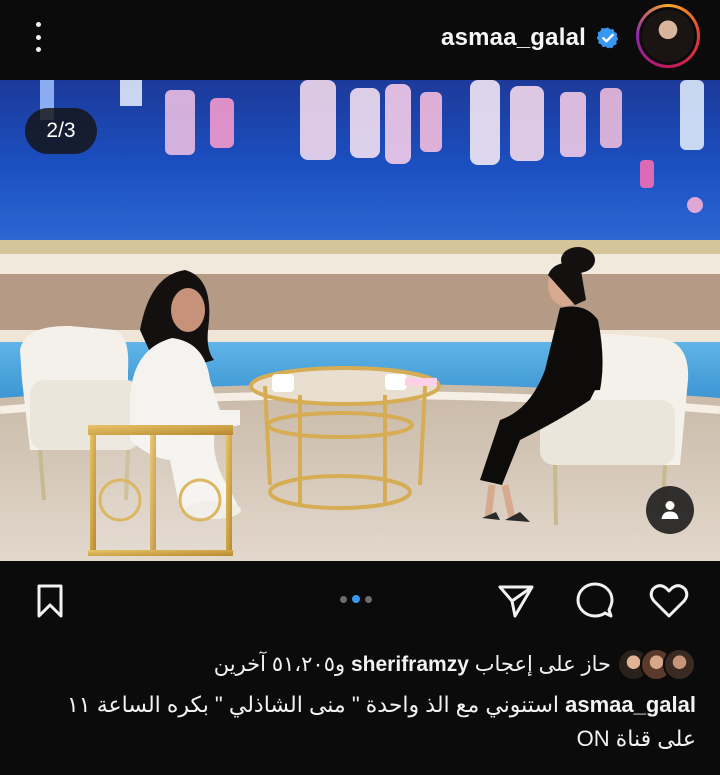 This screenshot has height=775, width=720. Describe the element at coordinates (630, 704) in the screenshot. I see `caption-username: asmaa_galal` at that location.